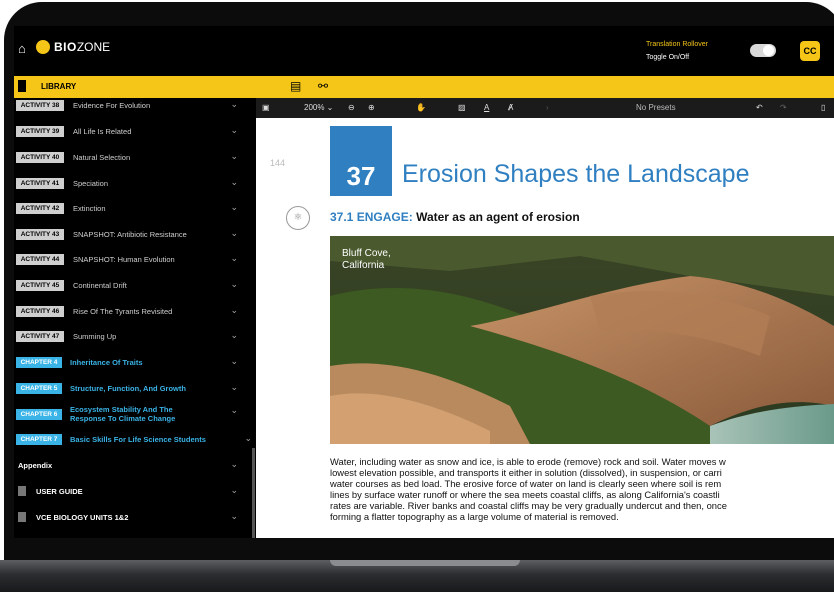 The height and width of the screenshot is (592, 834). What do you see at coordinates (22, 86) in the screenshot?
I see `book-icon` at bounding box center [22, 86].